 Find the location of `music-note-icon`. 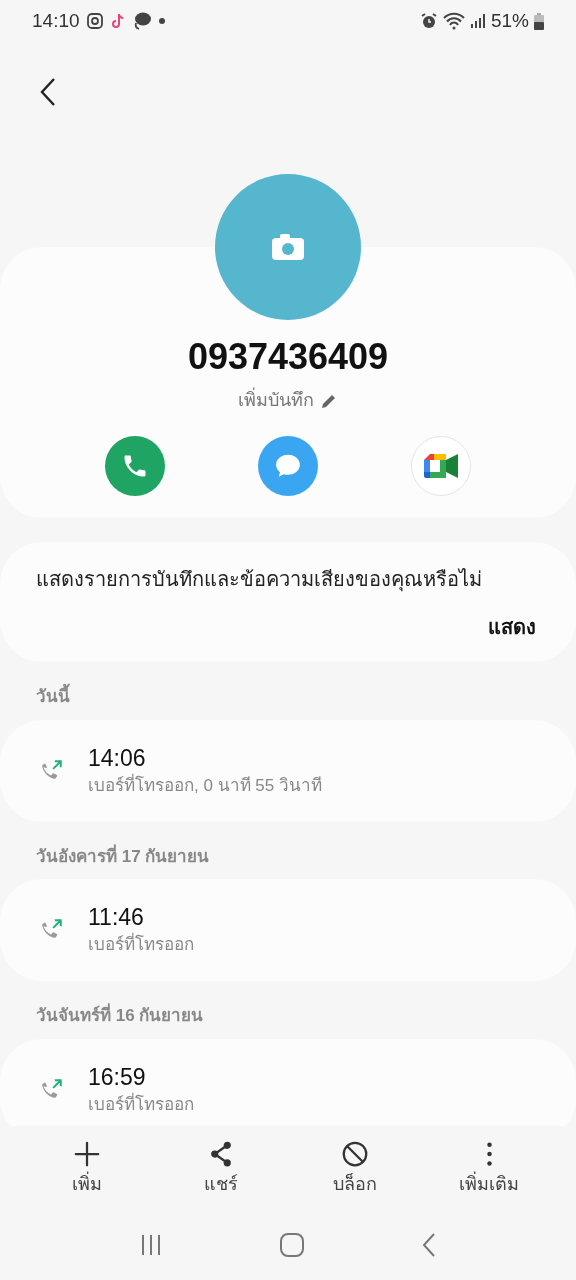

music-note-icon is located at coordinates (117, 21).